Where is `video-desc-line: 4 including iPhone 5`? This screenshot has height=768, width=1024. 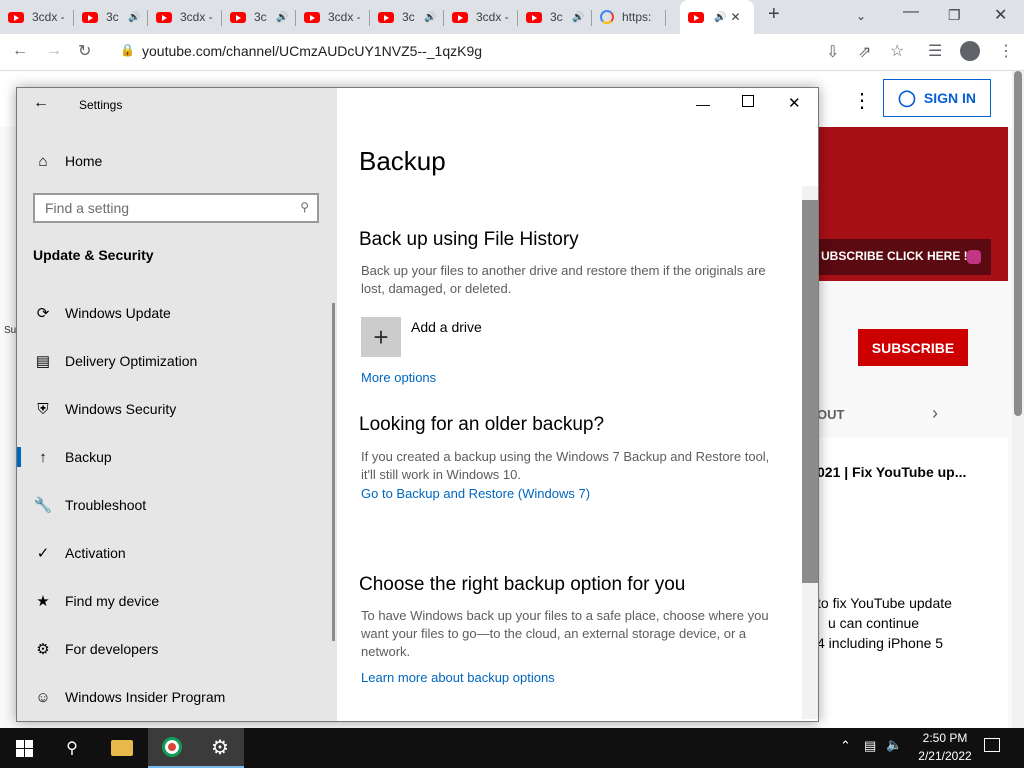
video-desc-line: 4 including iPhone 5 is located at coordinates (880, 643).